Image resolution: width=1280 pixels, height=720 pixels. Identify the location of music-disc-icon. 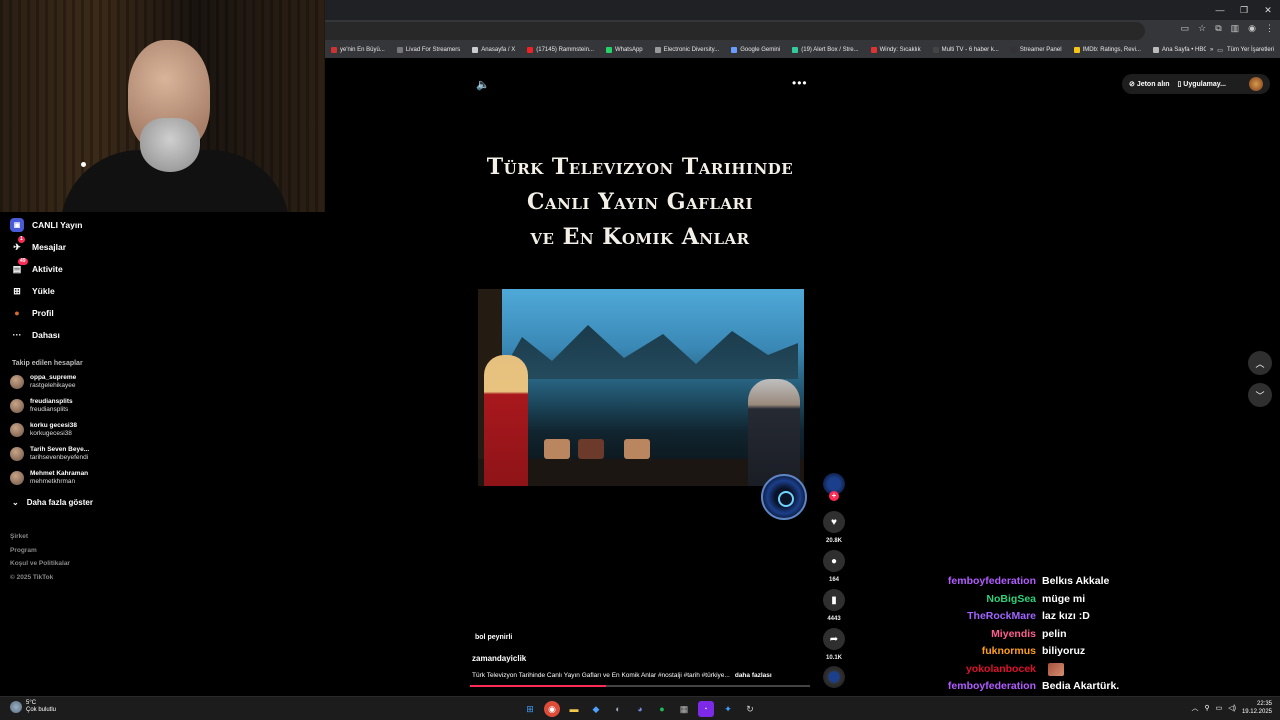
(834, 677).